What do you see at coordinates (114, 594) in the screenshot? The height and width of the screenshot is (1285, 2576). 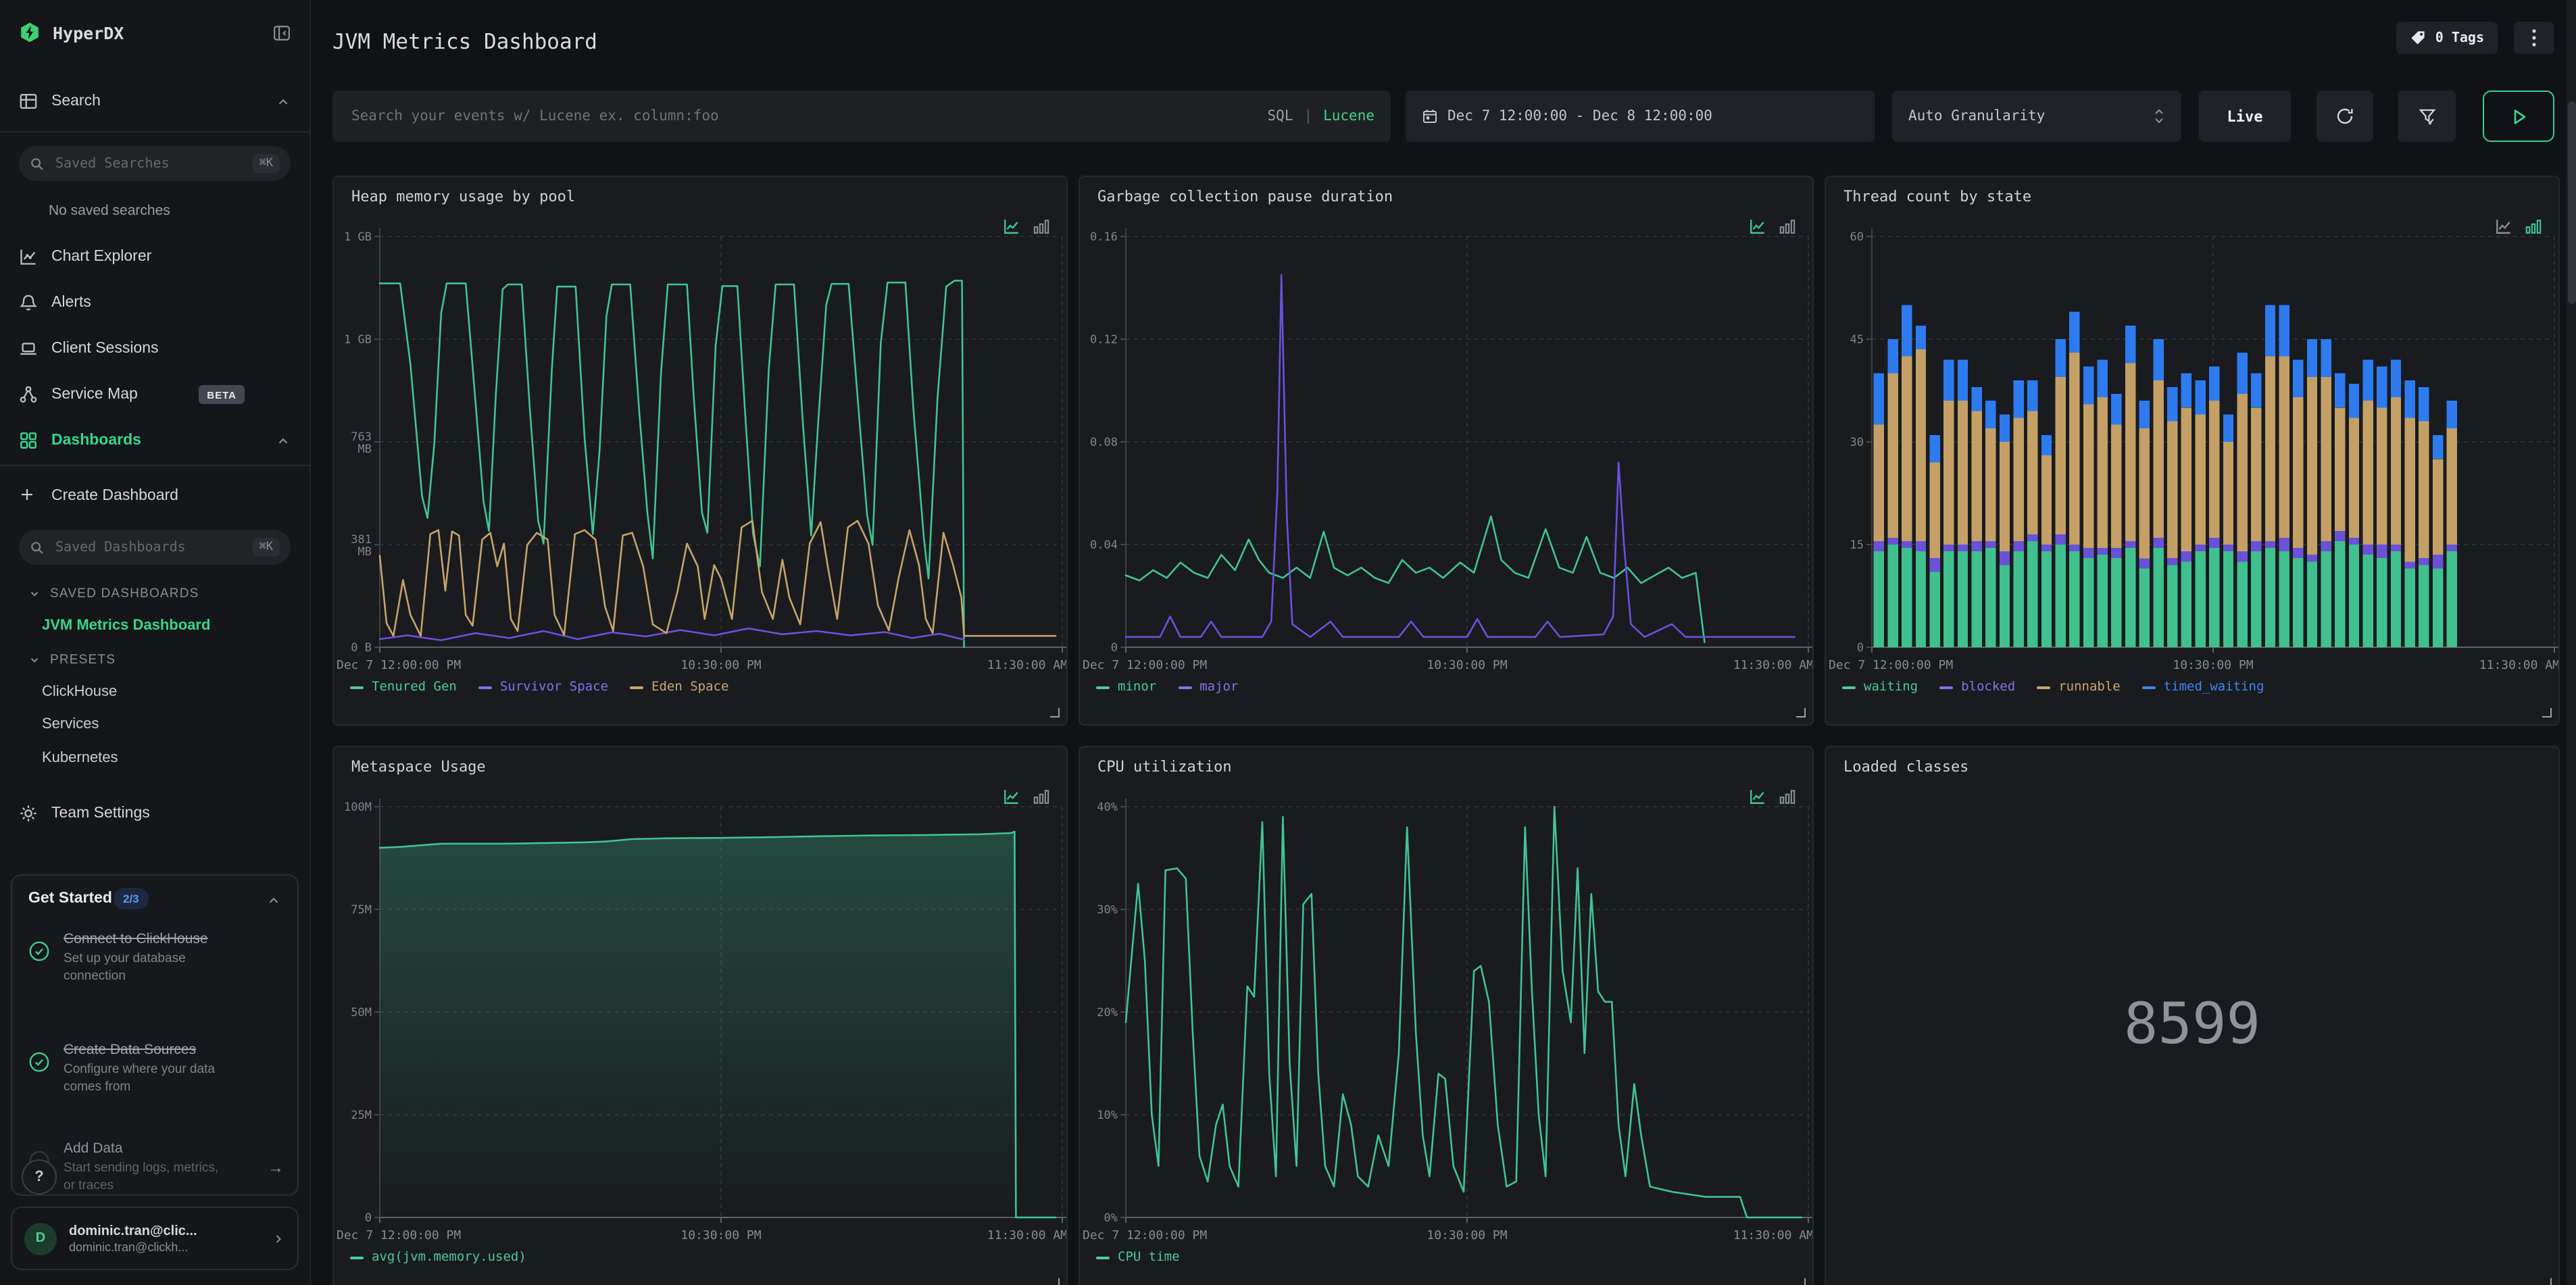 I see `saved-dashboards-section-header: SAVED DASHBOARDS` at bounding box center [114, 594].